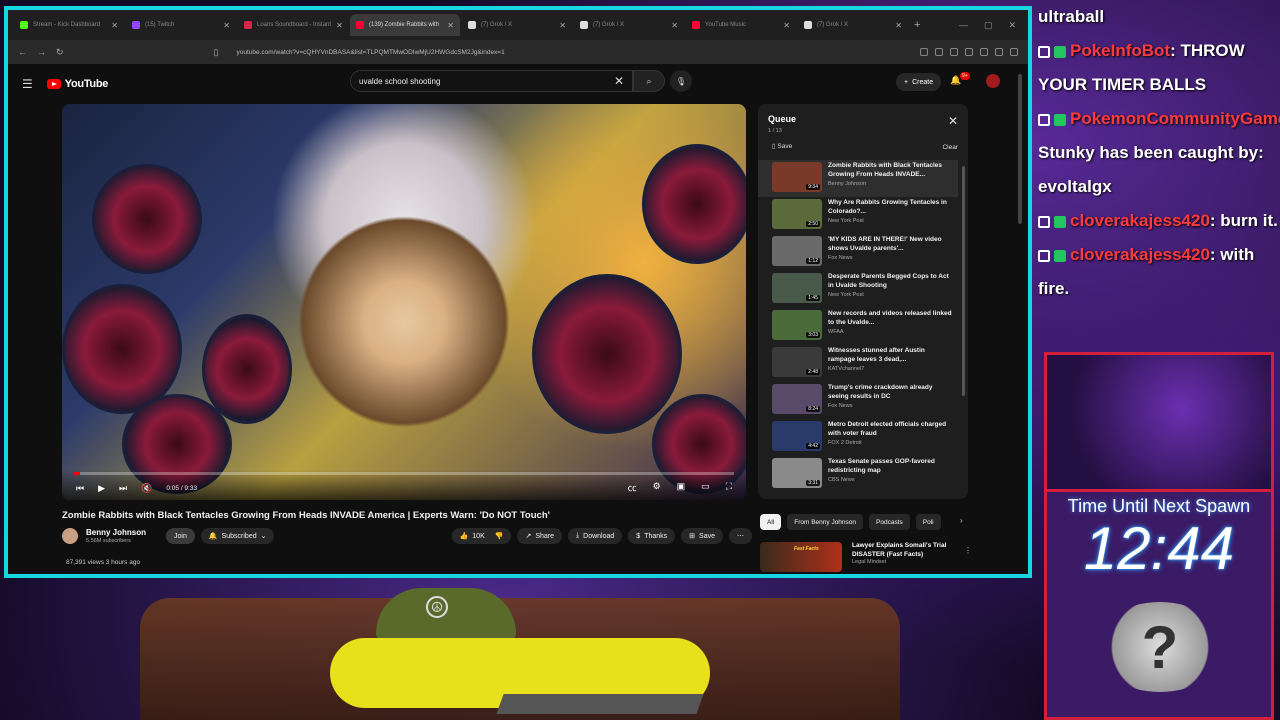 The height and width of the screenshot is (720, 1280). Describe the element at coordinates (632, 487) in the screenshot. I see `captions-icon: ㏄` at that location.